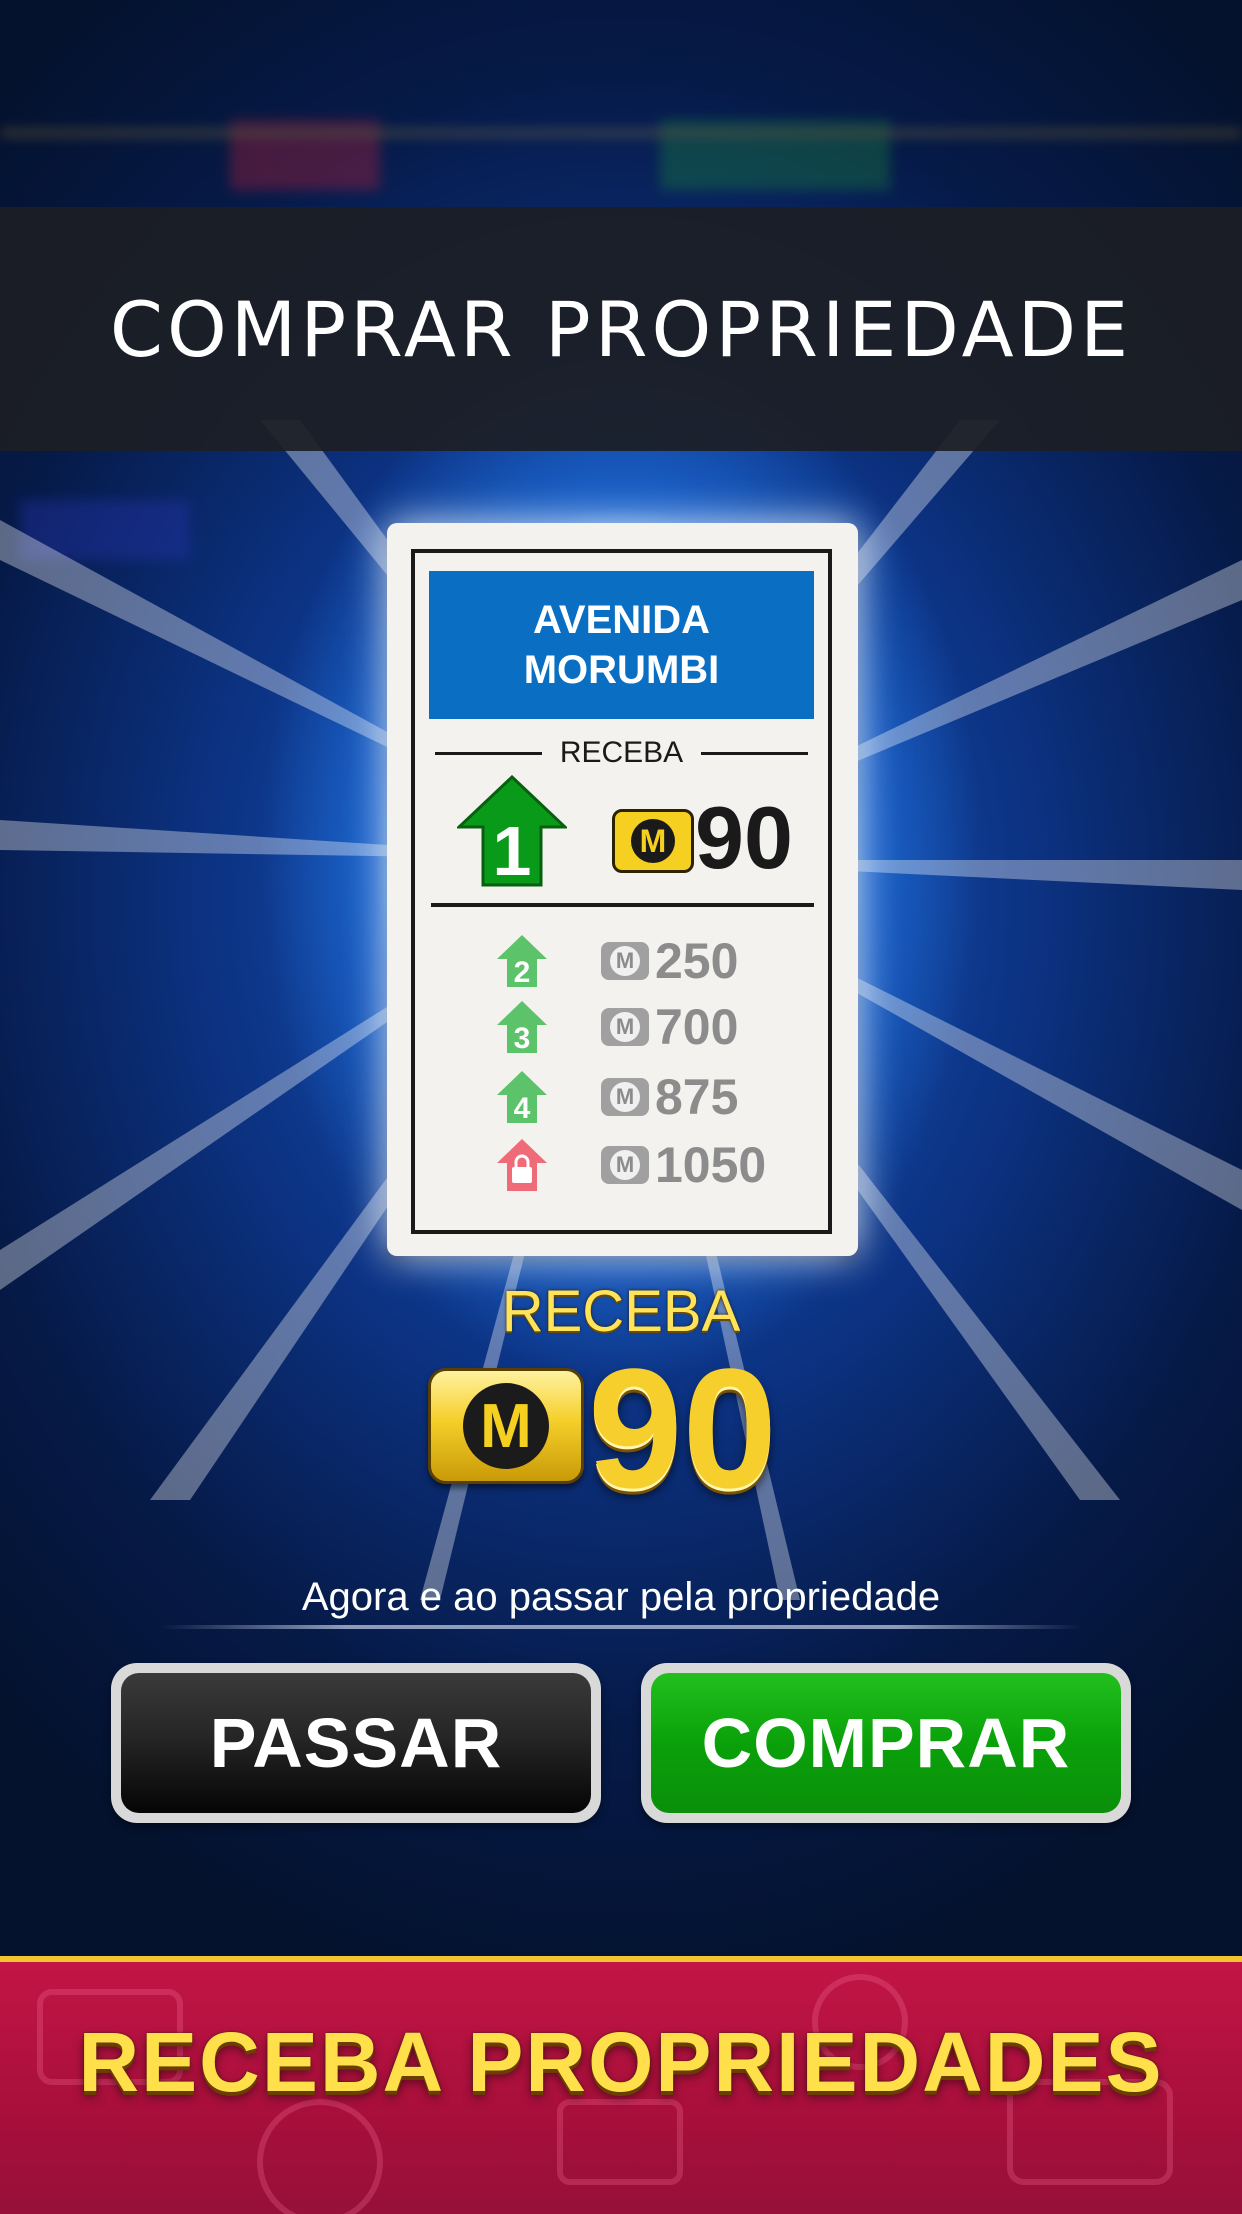 Image resolution: width=1242 pixels, height=2214 pixels. Describe the element at coordinates (683, 1429) in the screenshot. I see `reward-amount: 90` at that location.